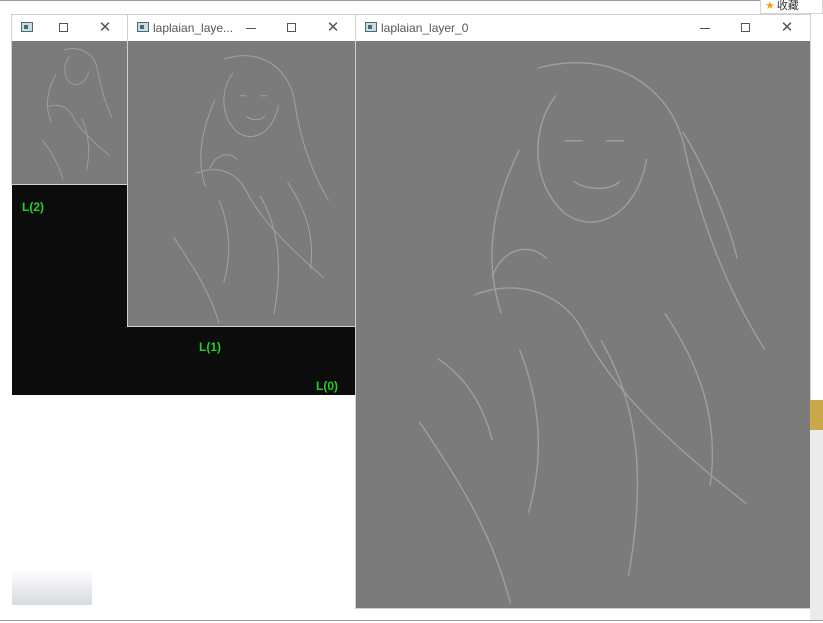 This screenshot has height=623, width=823. What do you see at coordinates (33, 207) in the screenshot?
I see `label-l2: L(2)` at bounding box center [33, 207].